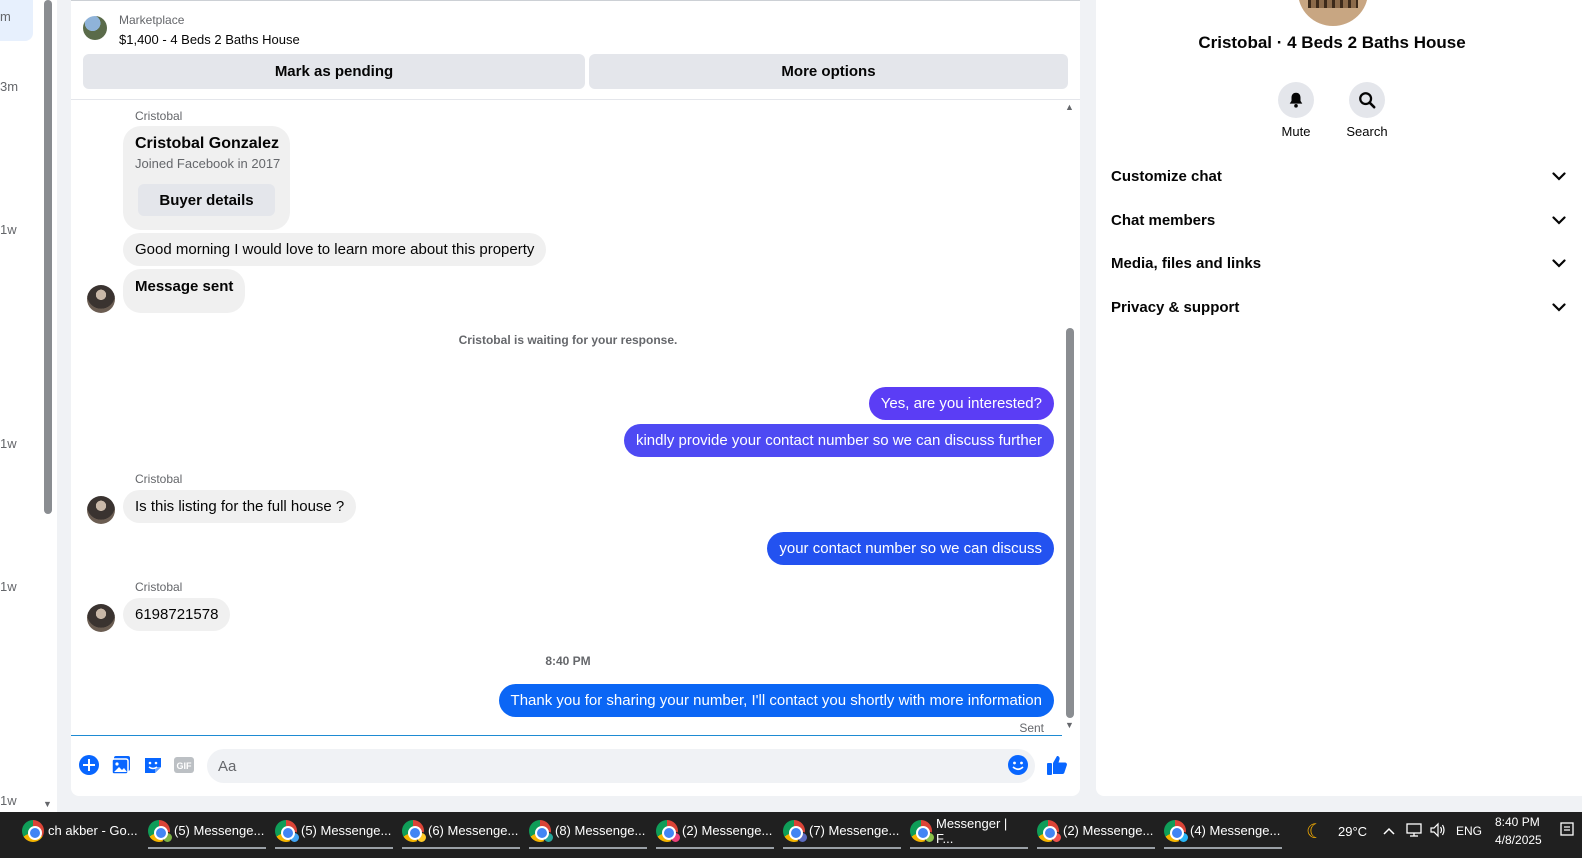 The image size is (1582, 858). Describe the element at coordinates (1438, 831) in the screenshot. I see `volume-icon` at that location.